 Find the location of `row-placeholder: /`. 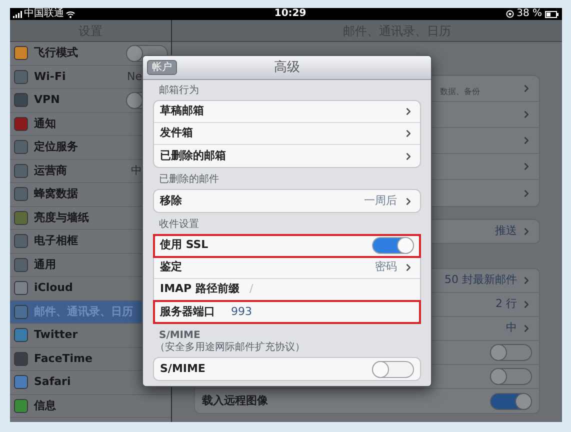

row-placeholder: / is located at coordinates (251, 289).